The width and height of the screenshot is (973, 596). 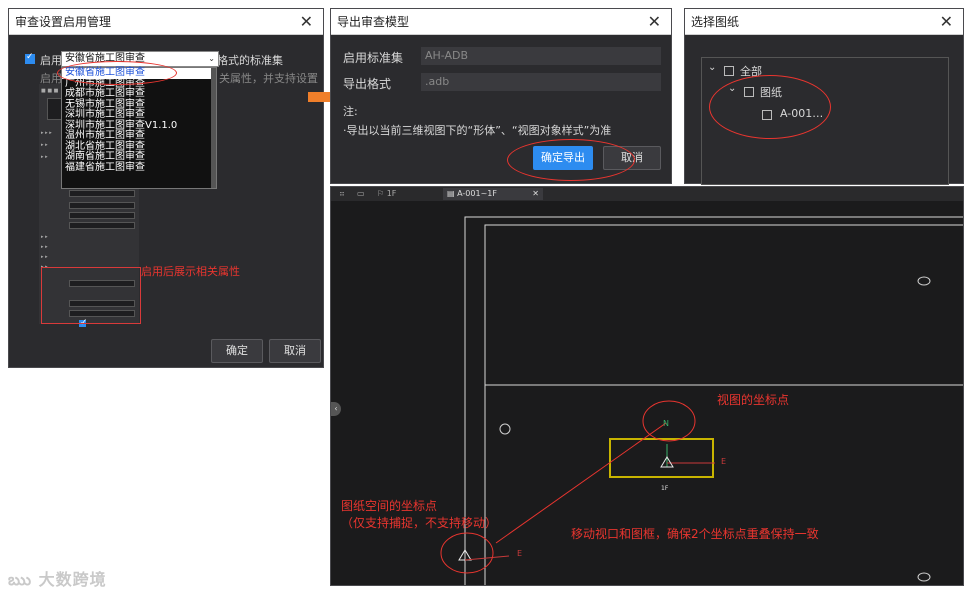 What do you see at coordinates (20, 579) in the screenshot?
I see `logo-icon: ఋ` at bounding box center [20, 579].